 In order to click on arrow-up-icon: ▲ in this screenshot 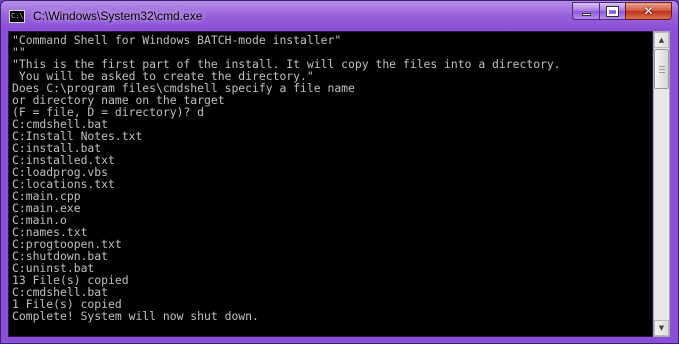, I will do `click(661, 40)`.